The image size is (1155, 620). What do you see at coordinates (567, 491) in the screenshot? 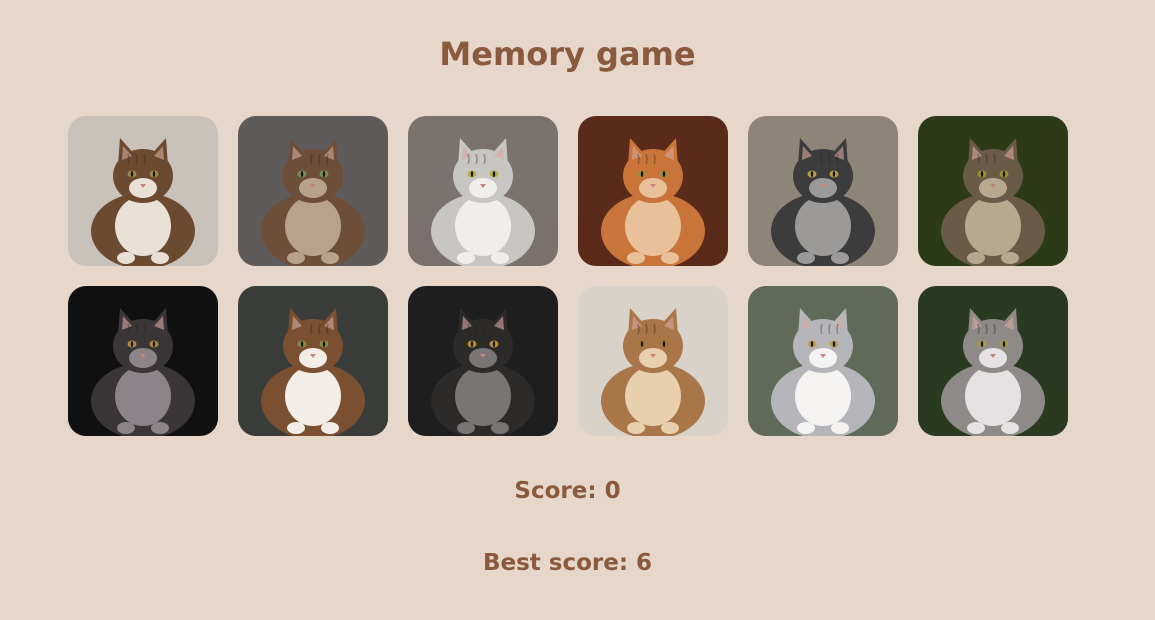
I see `score-display: Score: 0` at bounding box center [567, 491].